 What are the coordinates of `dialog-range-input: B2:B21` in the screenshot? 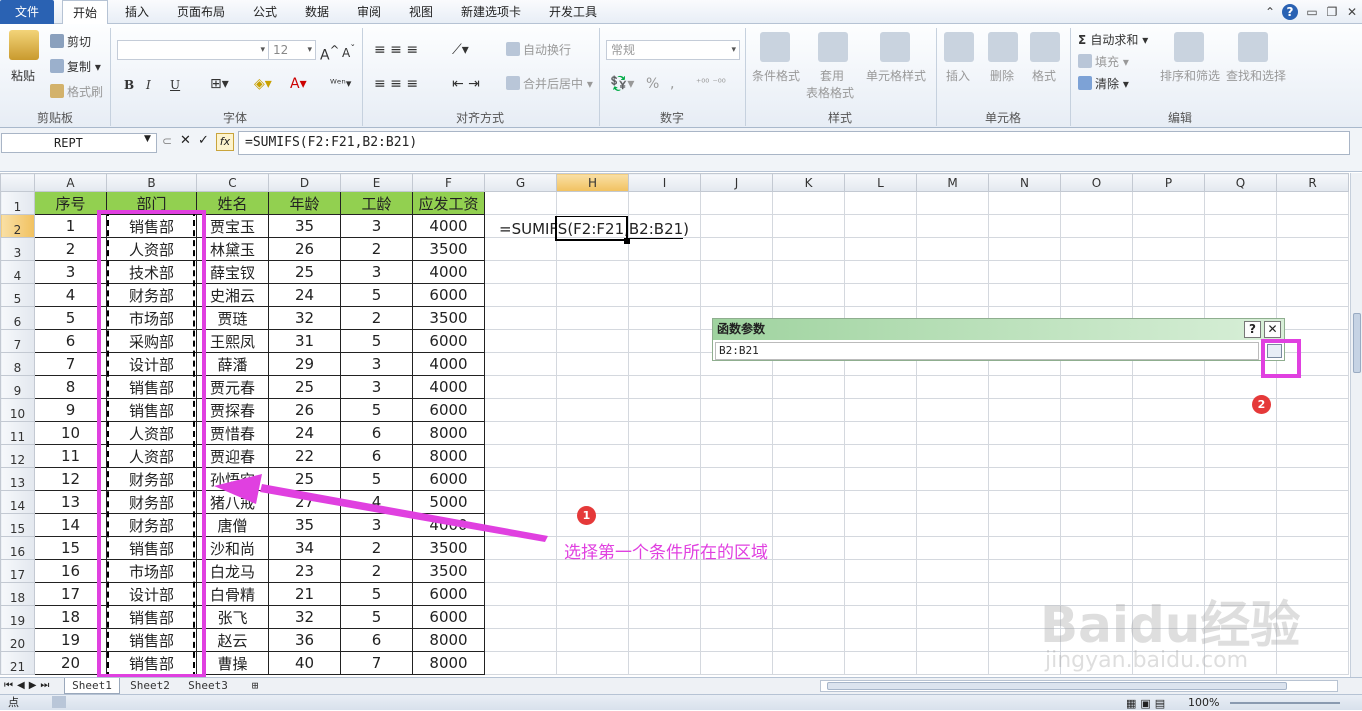 It's located at (987, 351).